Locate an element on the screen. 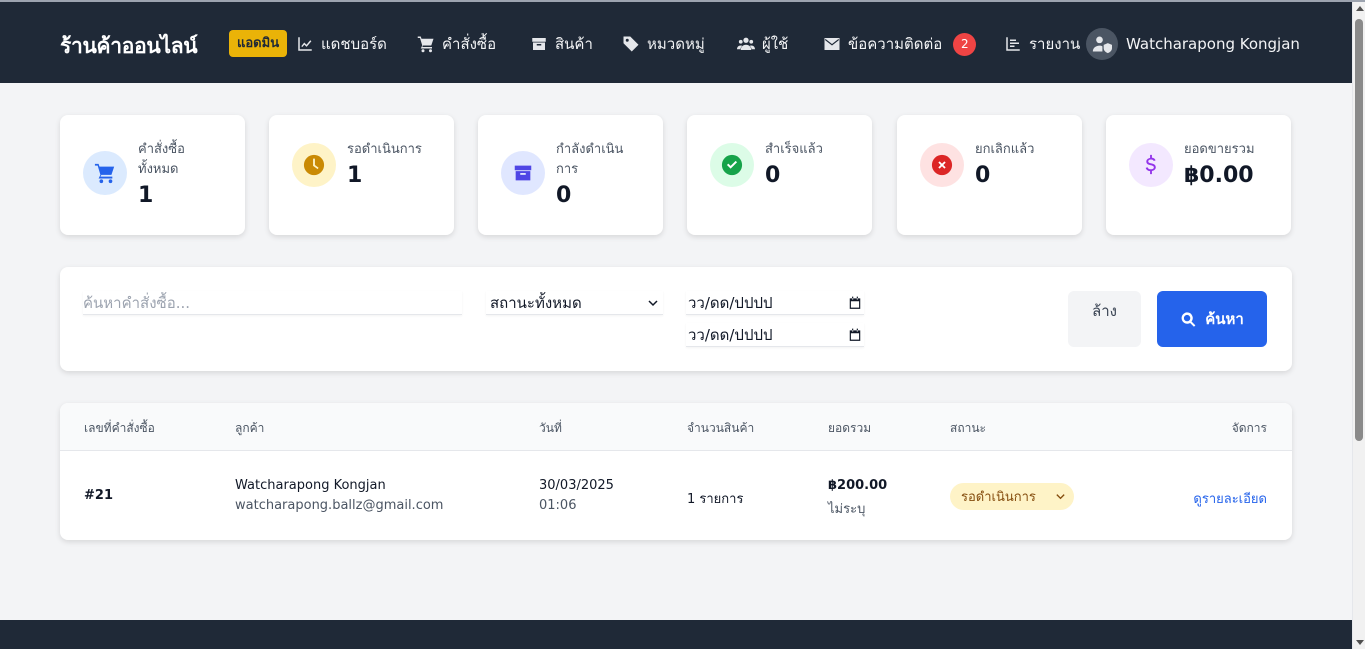 The width and height of the screenshot is (1365, 649). search-button: ค้นหา is located at coordinates (1212, 319).